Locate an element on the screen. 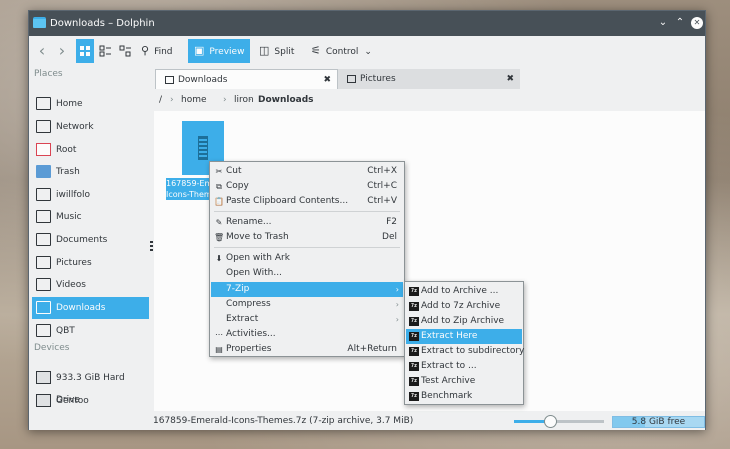  file-name-label: 167859-Emerald- Icons-Themes.7z is located at coordinates (189, 189).